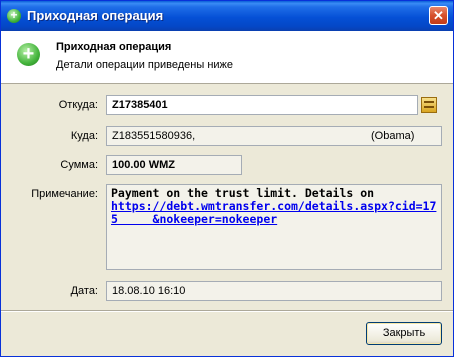 Image resolution: width=454 pixels, height=357 pixels. Describe the element at coordinates (404, 333) in the screenshot. I see `close-button: Закрыть` at that location.